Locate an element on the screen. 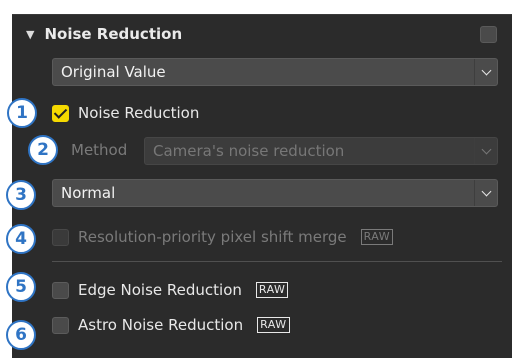  section-enable-checkbox is located at coordinates (488, 34).